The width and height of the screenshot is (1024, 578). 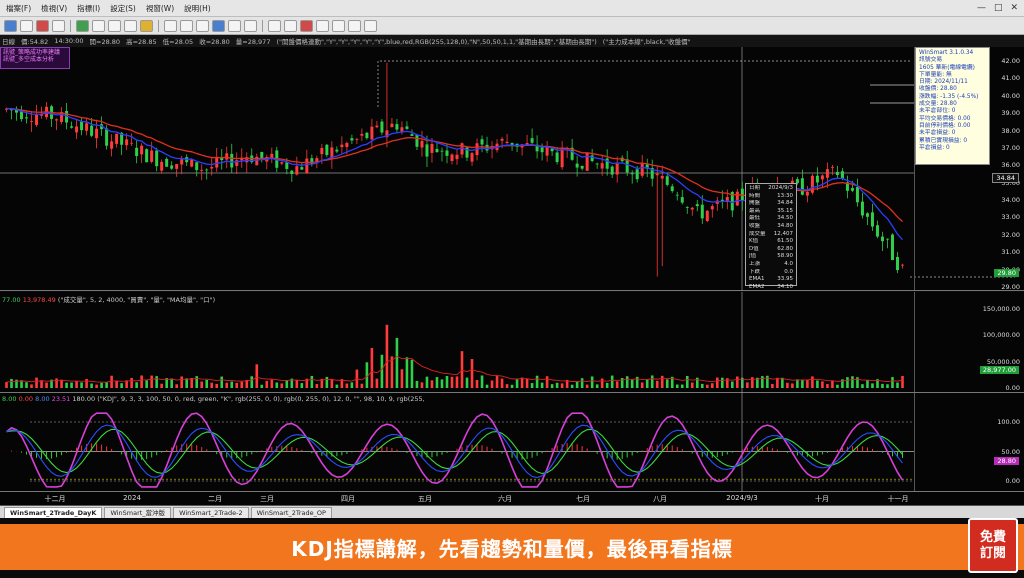 I want to click on cursor-data-row: 開盤 34.84, so click(x=771, y=204).